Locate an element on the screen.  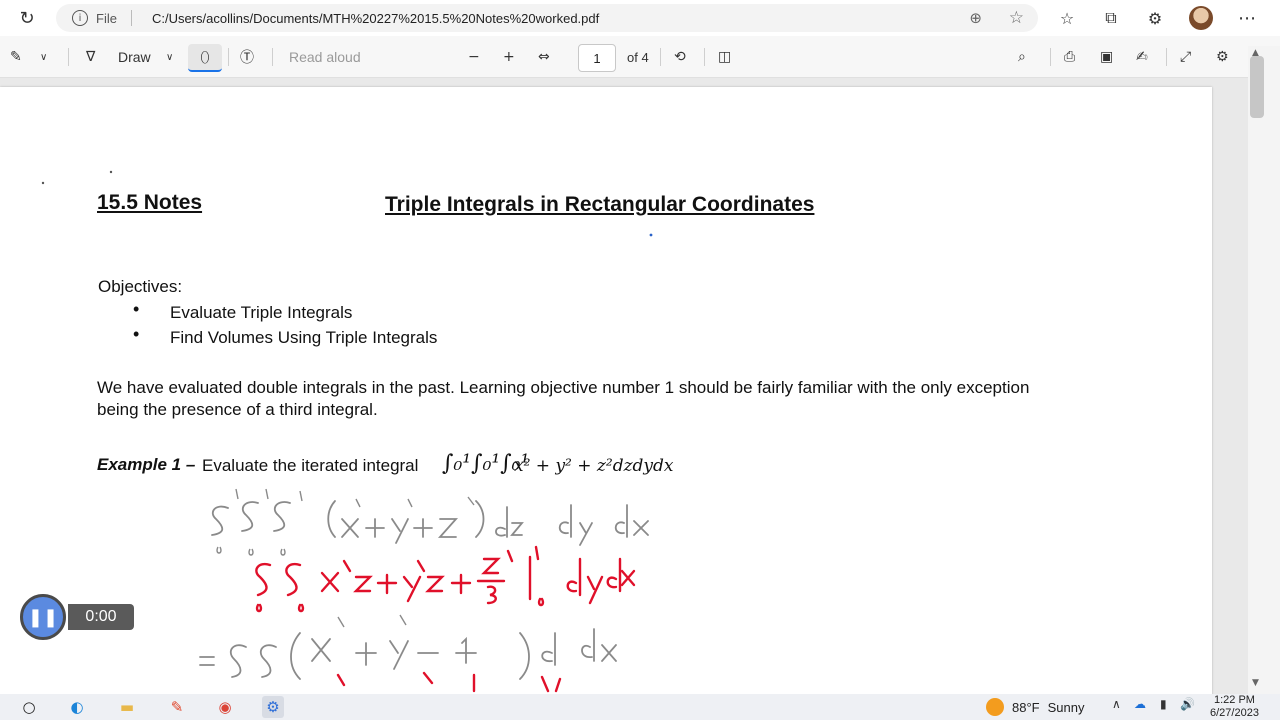
file-explorer-icon: ▬ is located at coordinates (127, 707).